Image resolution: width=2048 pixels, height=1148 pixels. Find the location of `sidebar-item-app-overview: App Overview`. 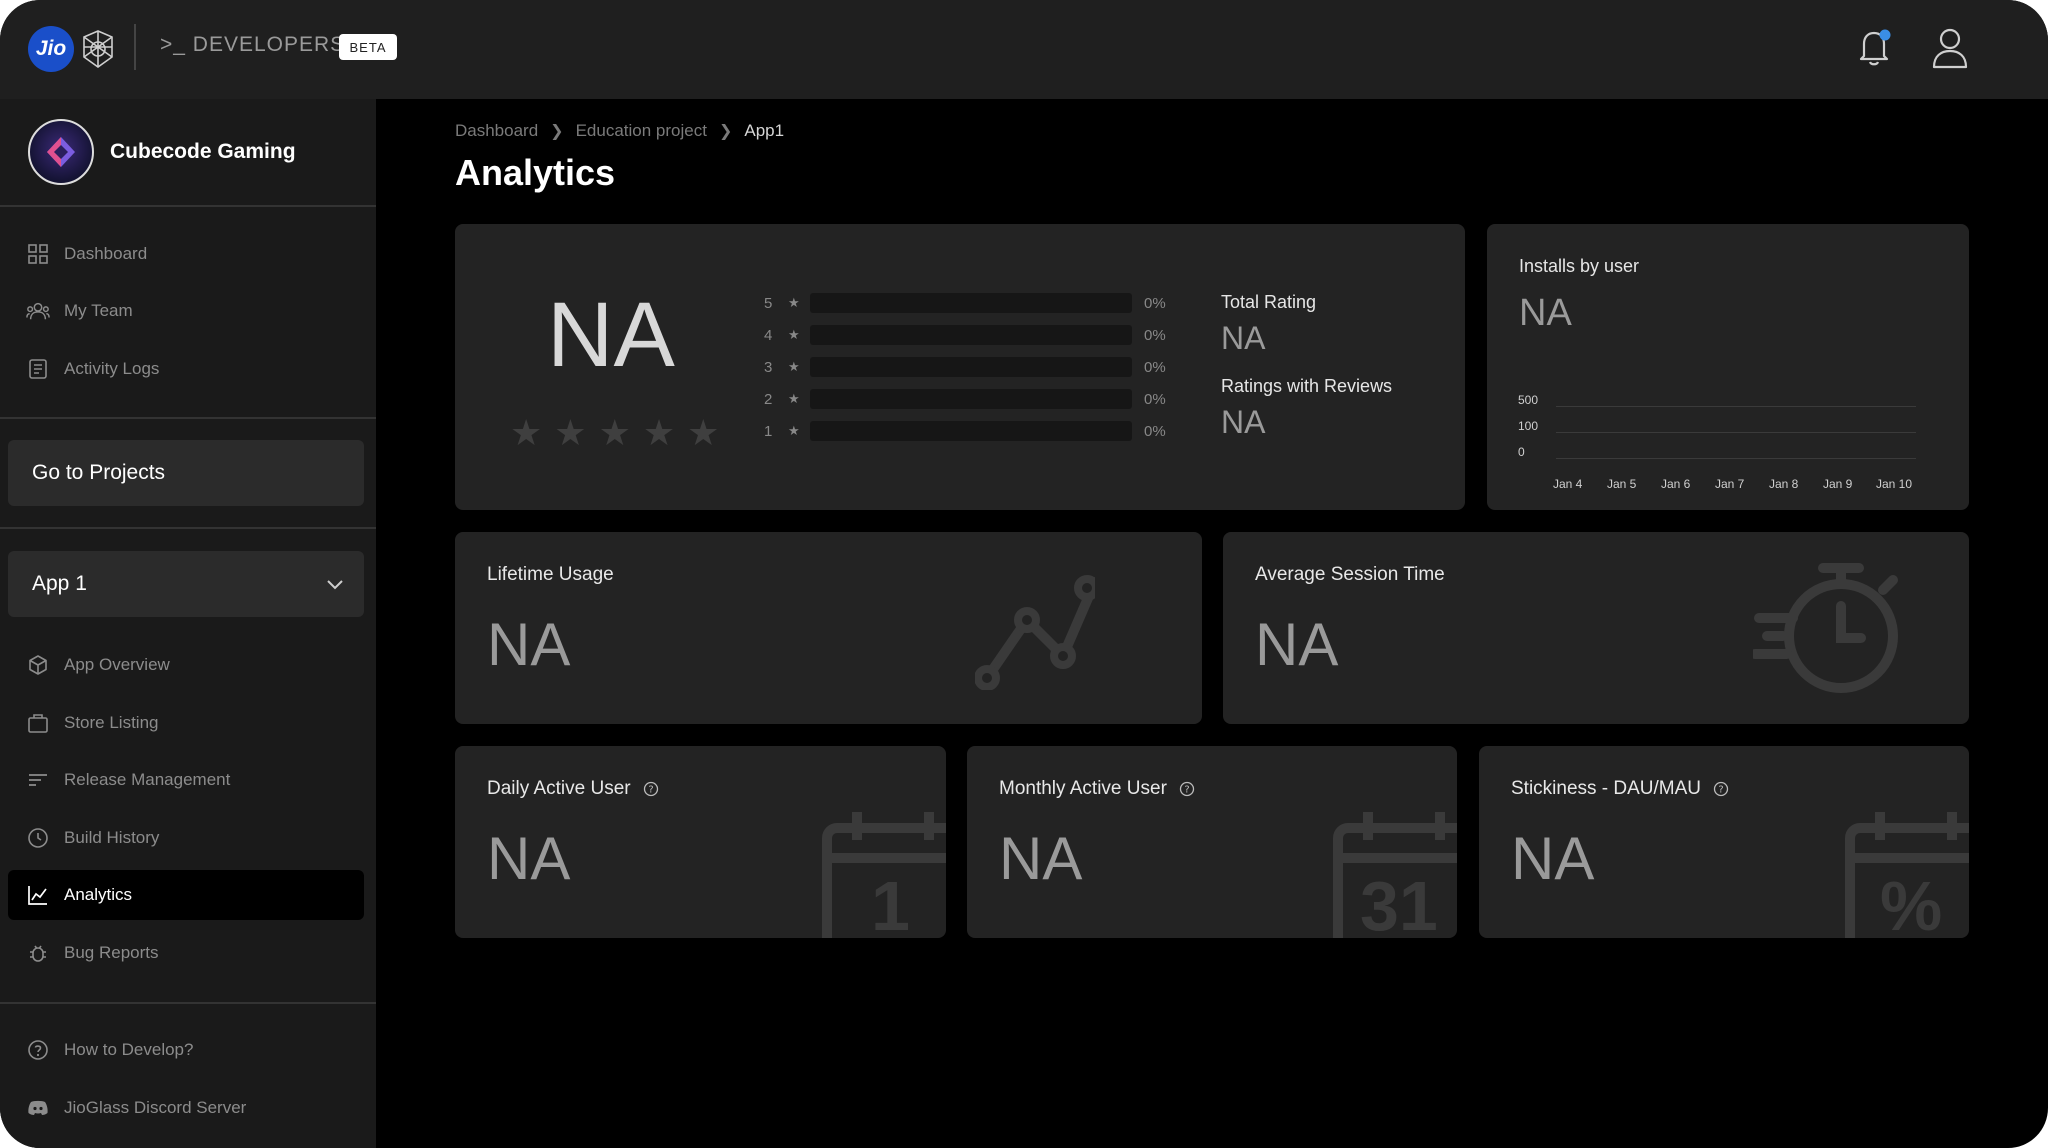

sidebar-item-app-overview: App Overview is located at coordinates (186, 665).